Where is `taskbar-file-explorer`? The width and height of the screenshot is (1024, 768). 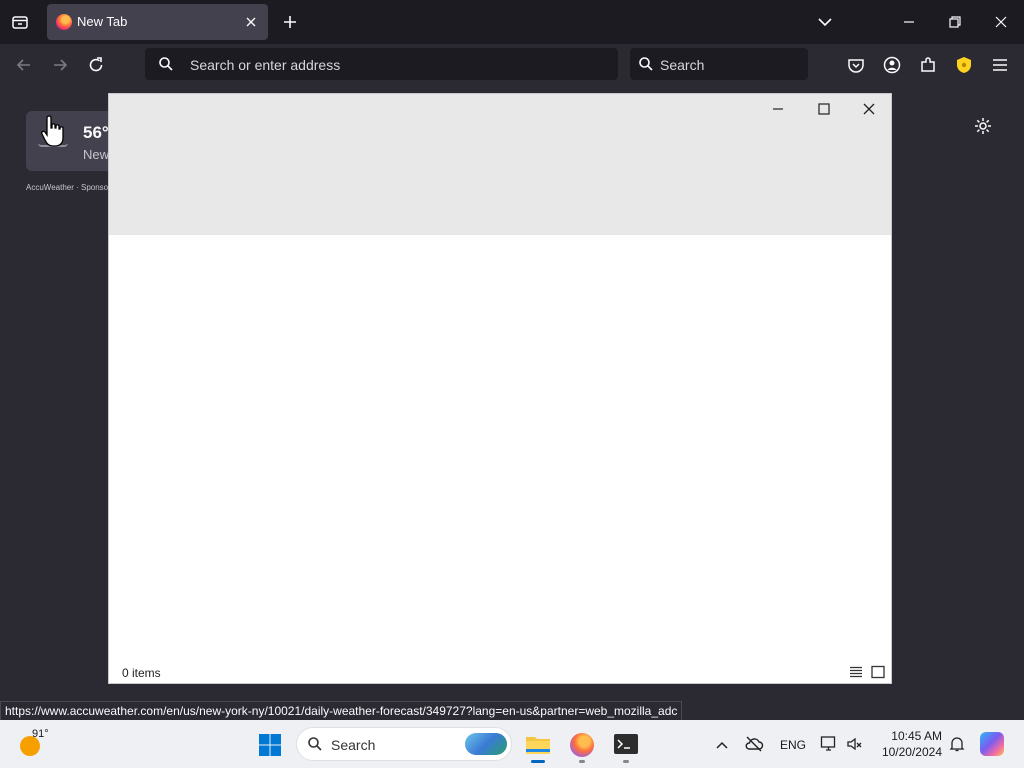 taskbar-file-explorer is located at coordinates (538, 748).